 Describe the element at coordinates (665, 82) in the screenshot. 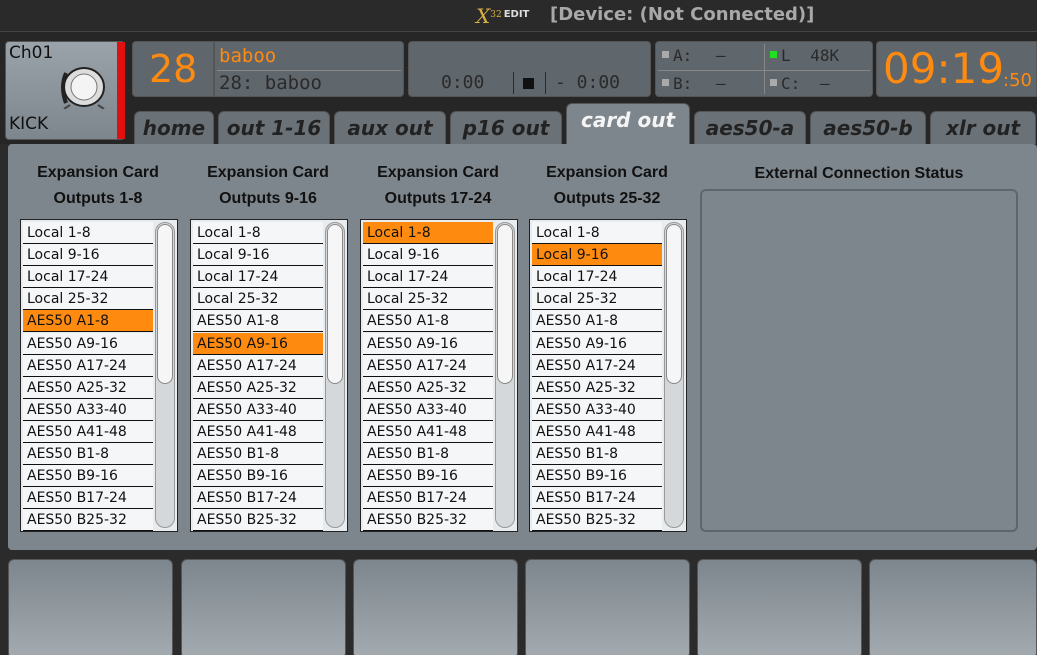

I see `bus-b-indicator-icon` at that location.